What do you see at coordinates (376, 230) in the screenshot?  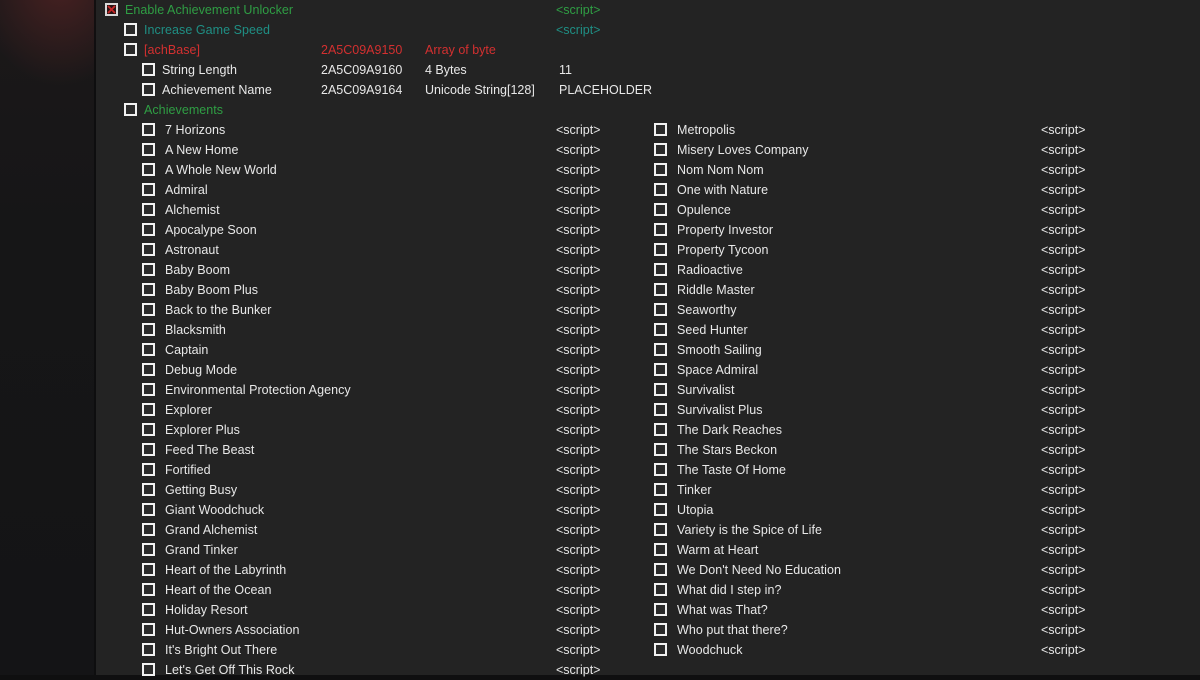 I see `achievement-row: Apocalype Soon <script>` at bounding box center [376, 230].